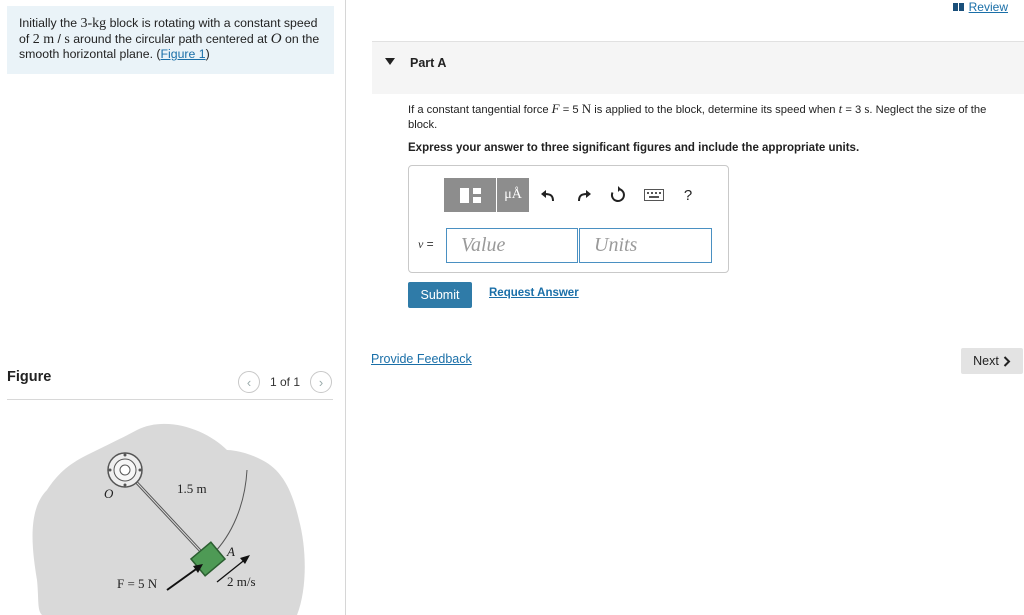  Describe the element at coordinates (688, 195) in the screenshot. I see `help-icon: ?` at that location.